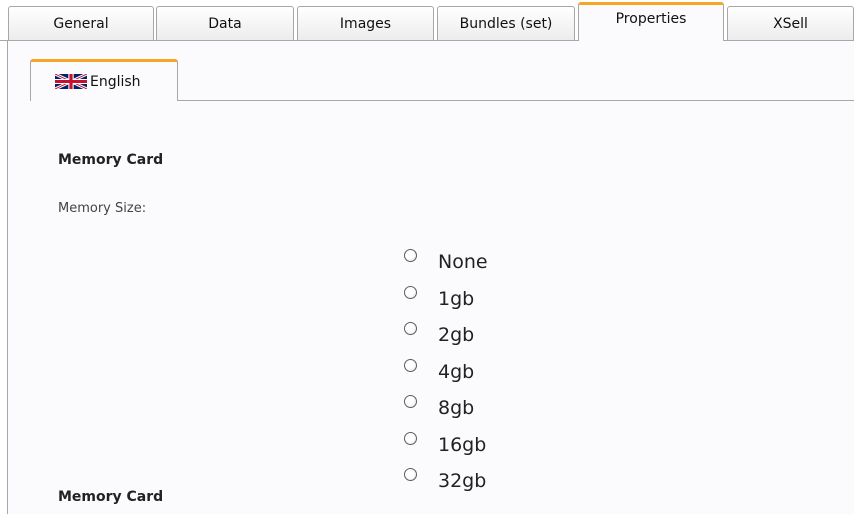 The width and height of the screenshot is (854, 514). I want to click on radio-option-16gb: 16gb, so click(446, 444).